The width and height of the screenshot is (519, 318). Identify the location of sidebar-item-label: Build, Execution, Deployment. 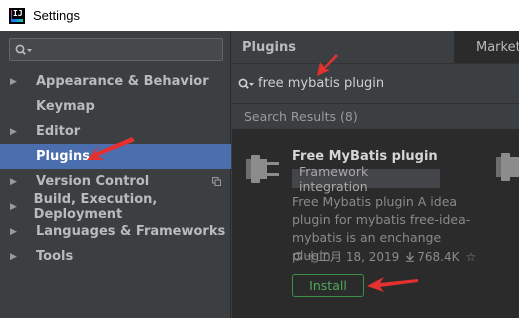
(95, 206).